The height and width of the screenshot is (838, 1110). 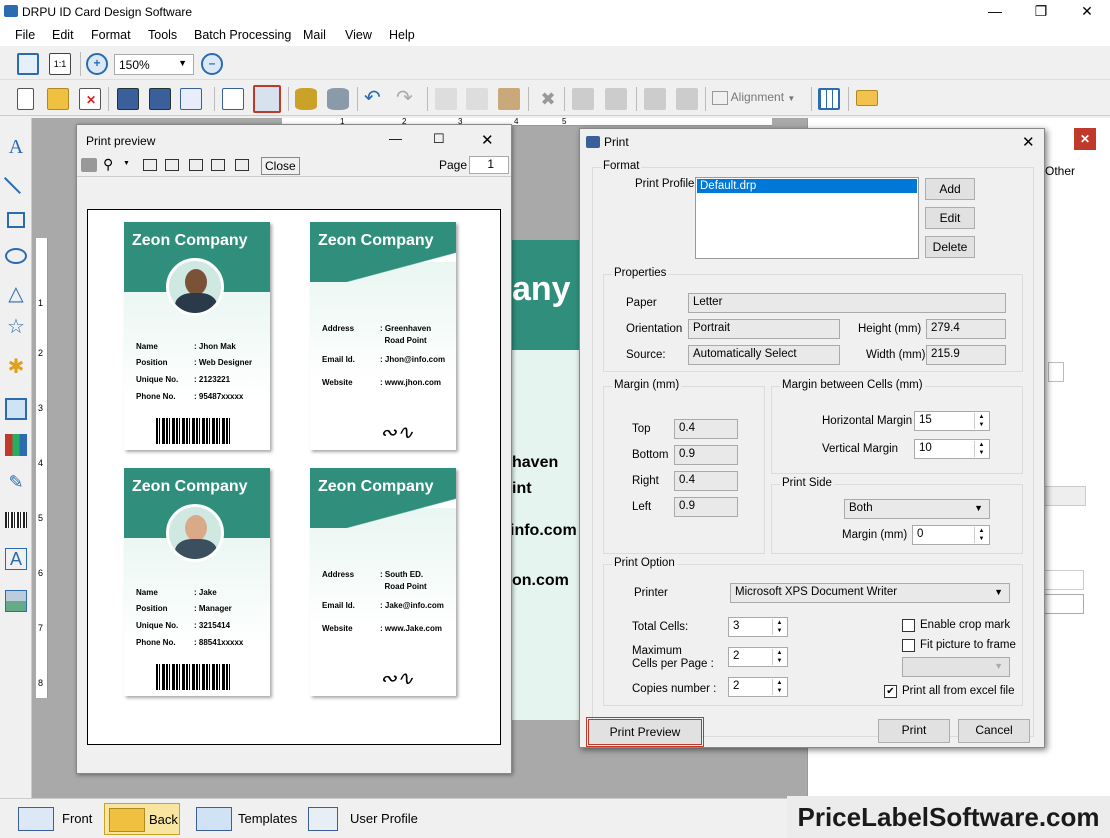 What do you see at coordinates (242, 165) in the screenshot?
I see `six-pages-icon` at bounding box center [242, 165].